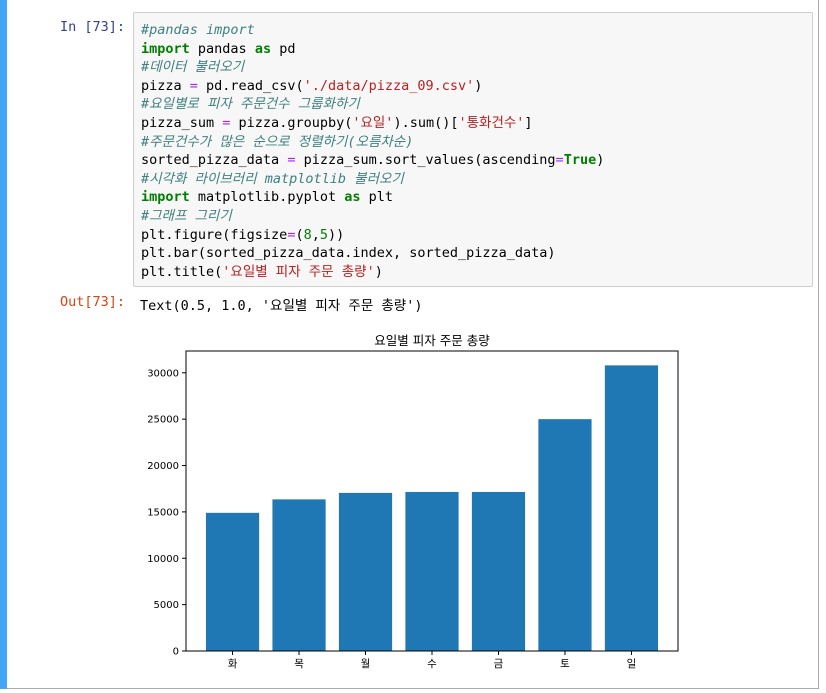 Image resolution: width=826 pixels, height=693 pixels. What do you see at coordinates (214, 160) in the screenshot?
I see `code-token: sorted_pizza_data` at bounding box center [214, 160].